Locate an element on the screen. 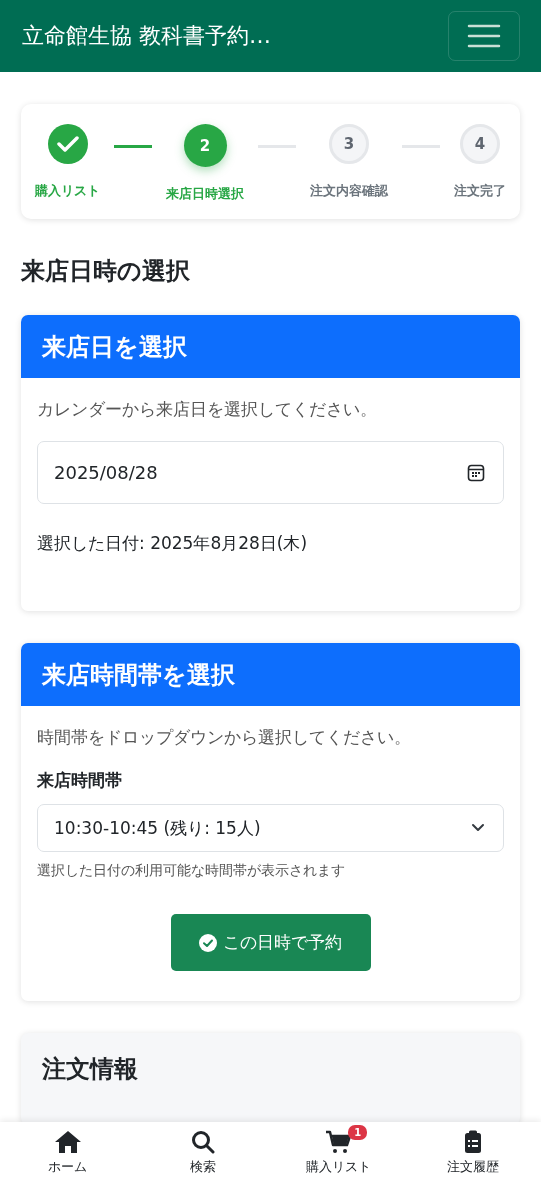 The height and width of the screenshot is (1200, 541). card-title: 注文情報 is located at coordinates (90, 1069).